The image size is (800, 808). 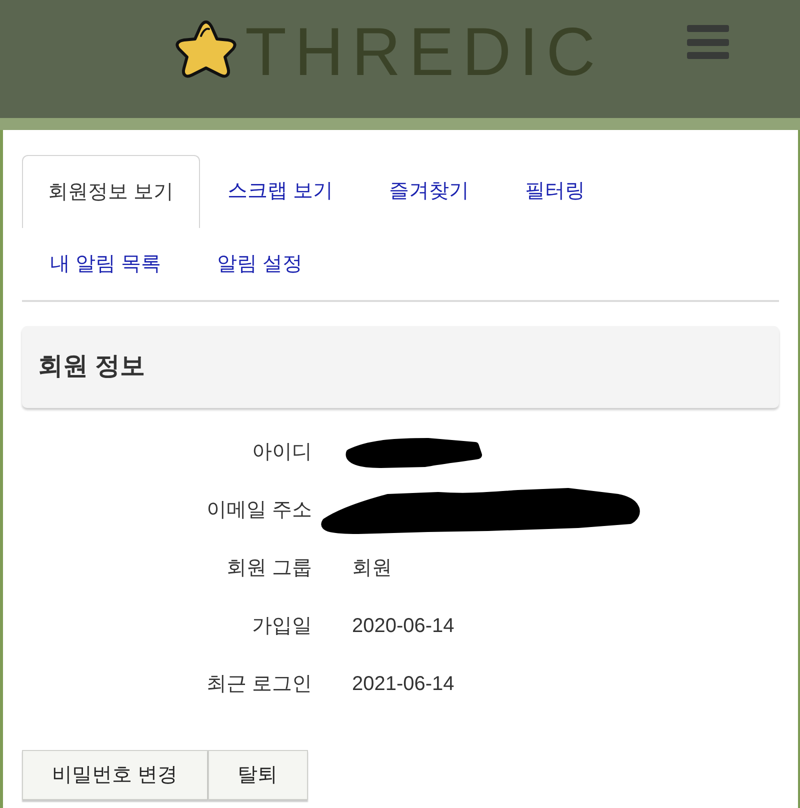 I want to click on field-value: 회원, so click(x=372, y=568).